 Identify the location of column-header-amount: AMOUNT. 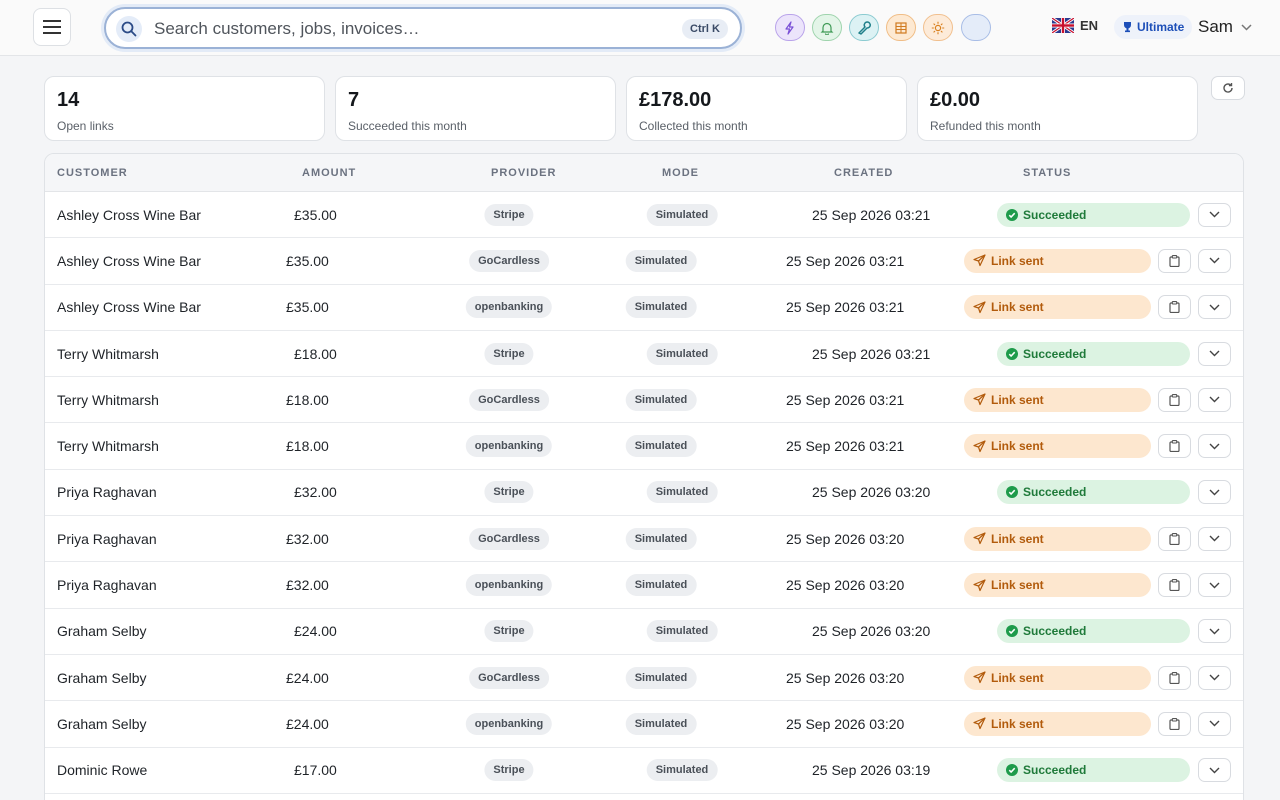
(329, 173).